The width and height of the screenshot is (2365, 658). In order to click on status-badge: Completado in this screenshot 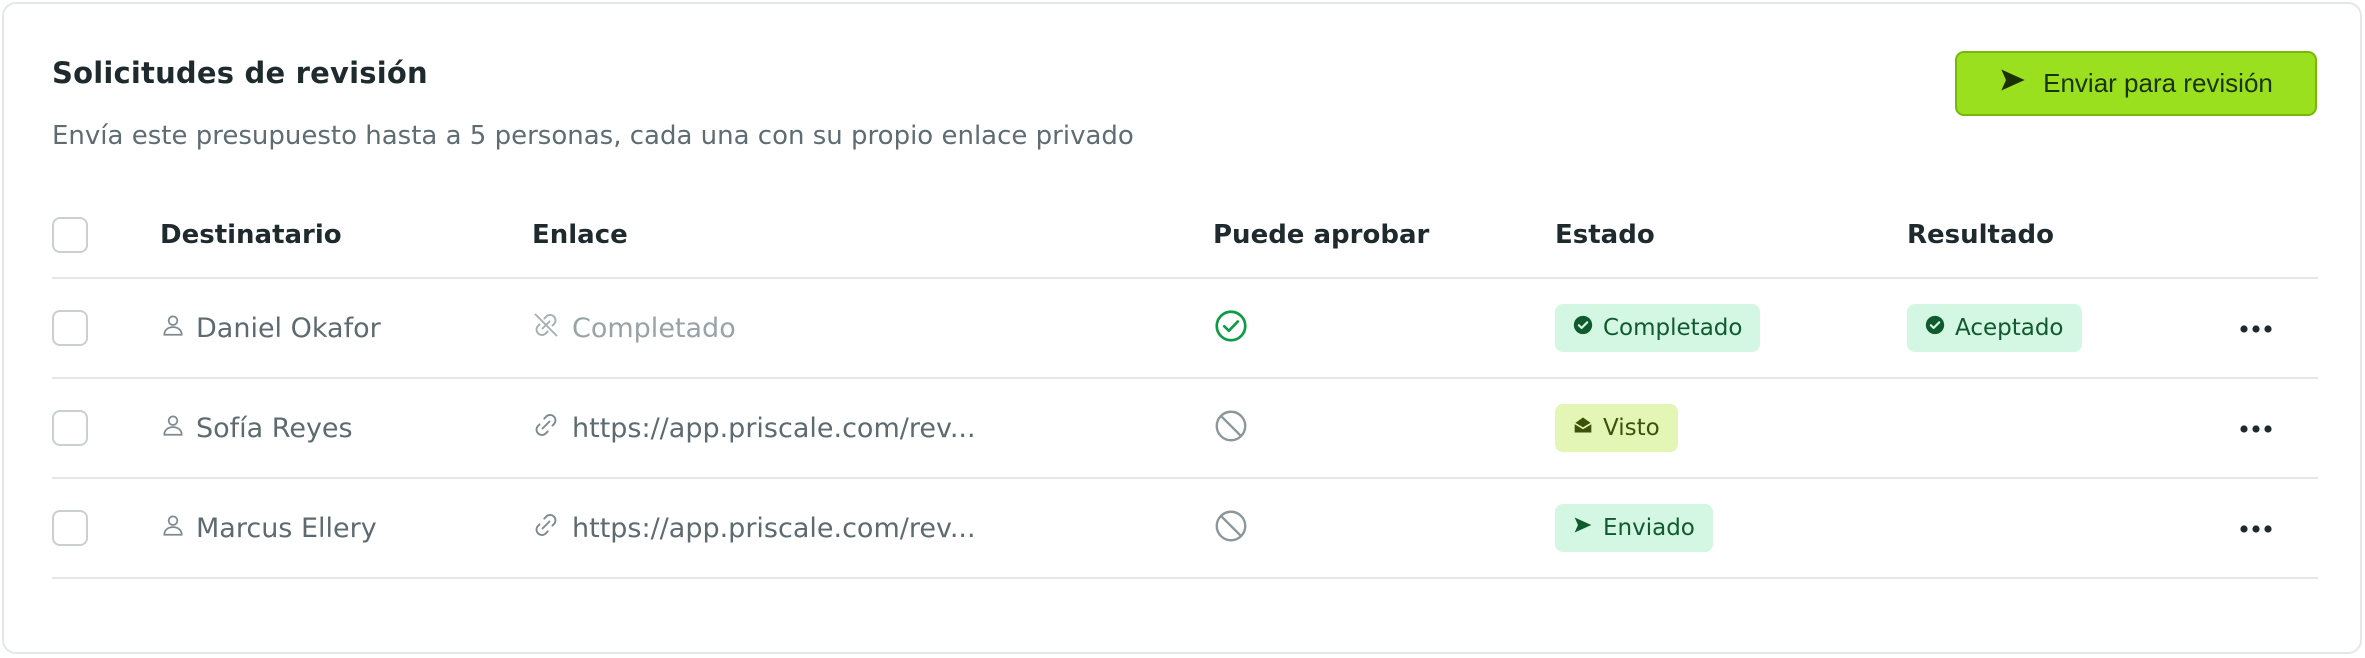, I will do `click(1658, 328)`.